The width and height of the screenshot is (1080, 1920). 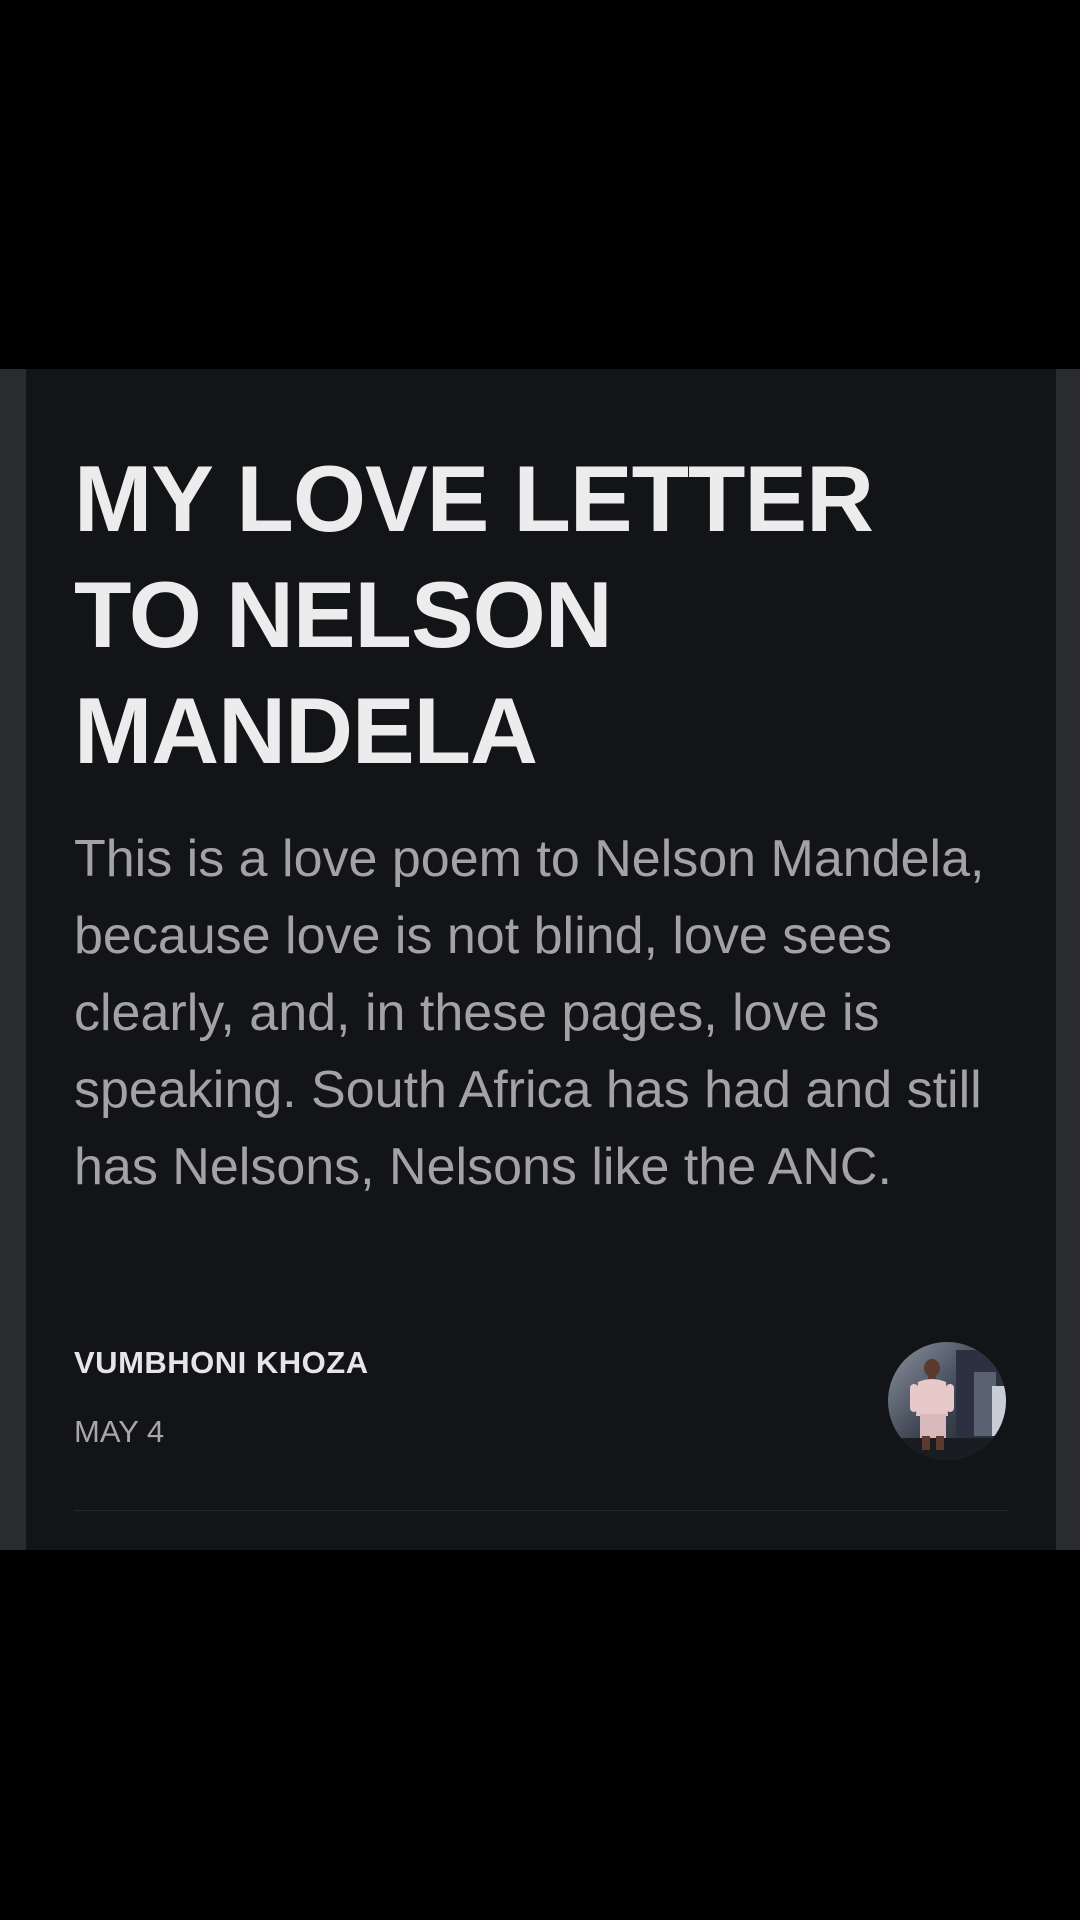 I want to click on author-name: VUMBHONI KHOZA, so click(x=221, y=1363).